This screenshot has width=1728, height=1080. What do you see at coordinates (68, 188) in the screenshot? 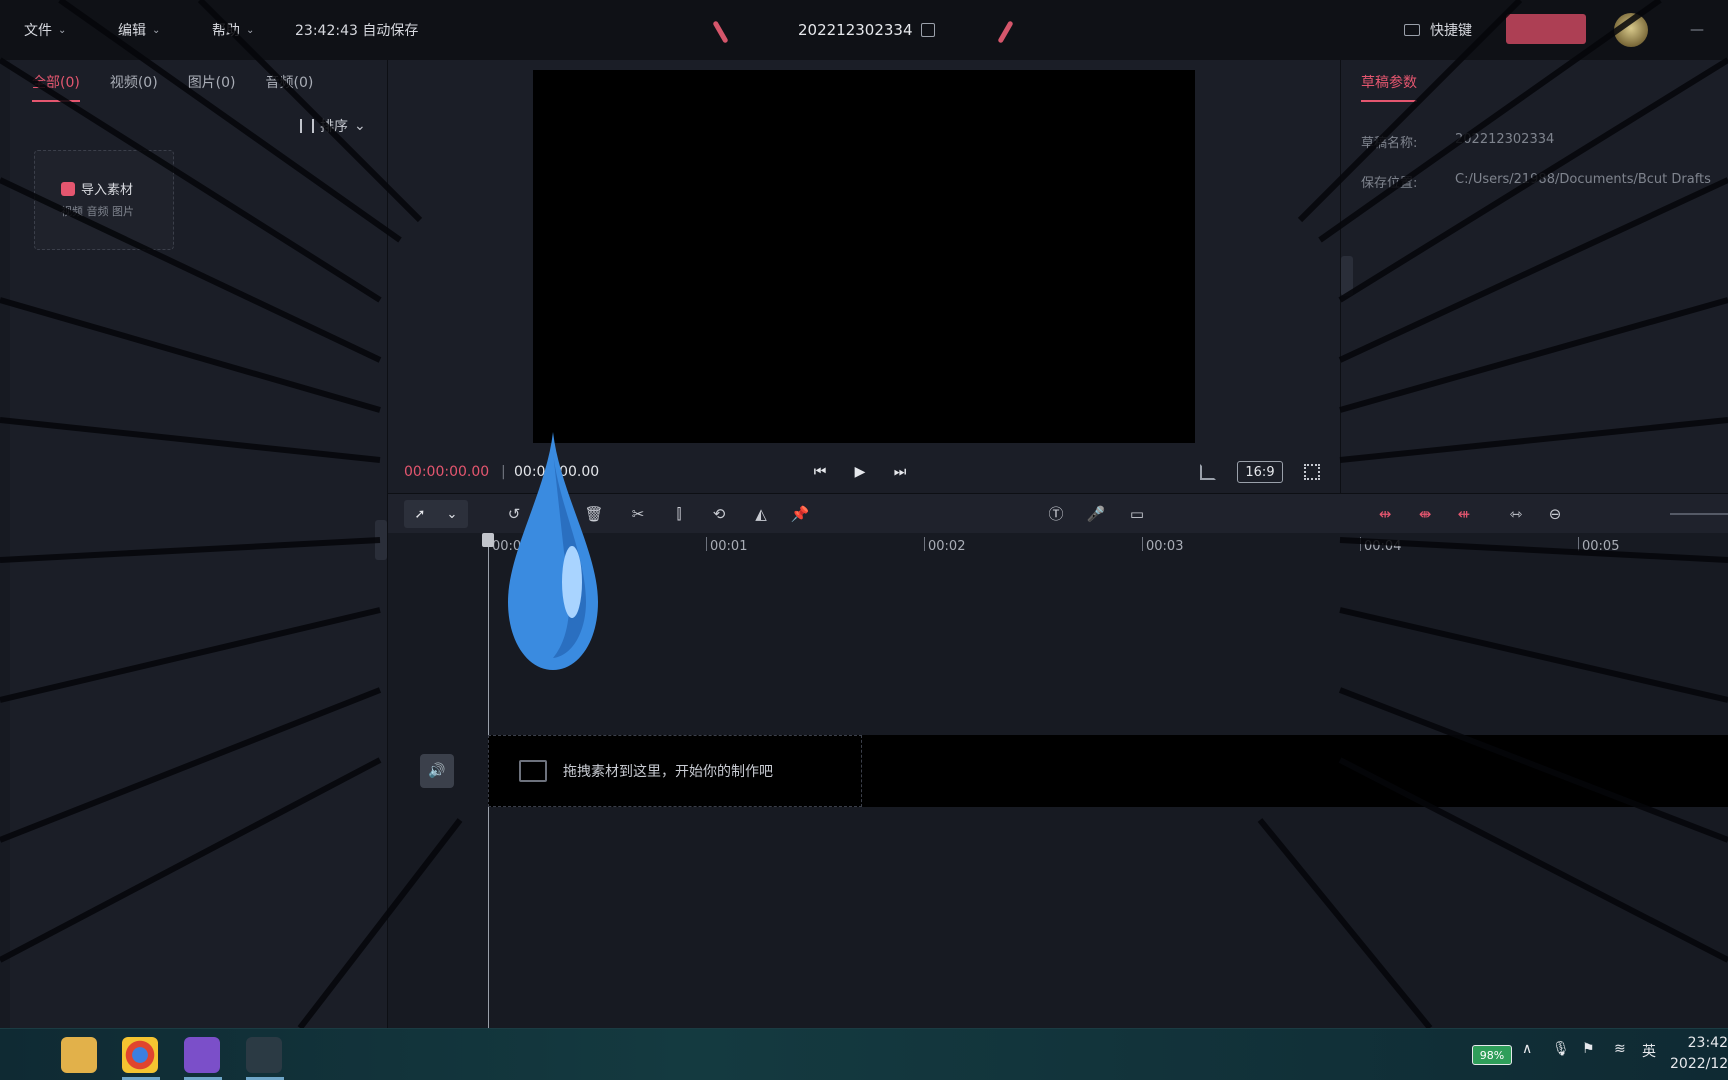
I see `import-icon` at bounding box center [68, 188].